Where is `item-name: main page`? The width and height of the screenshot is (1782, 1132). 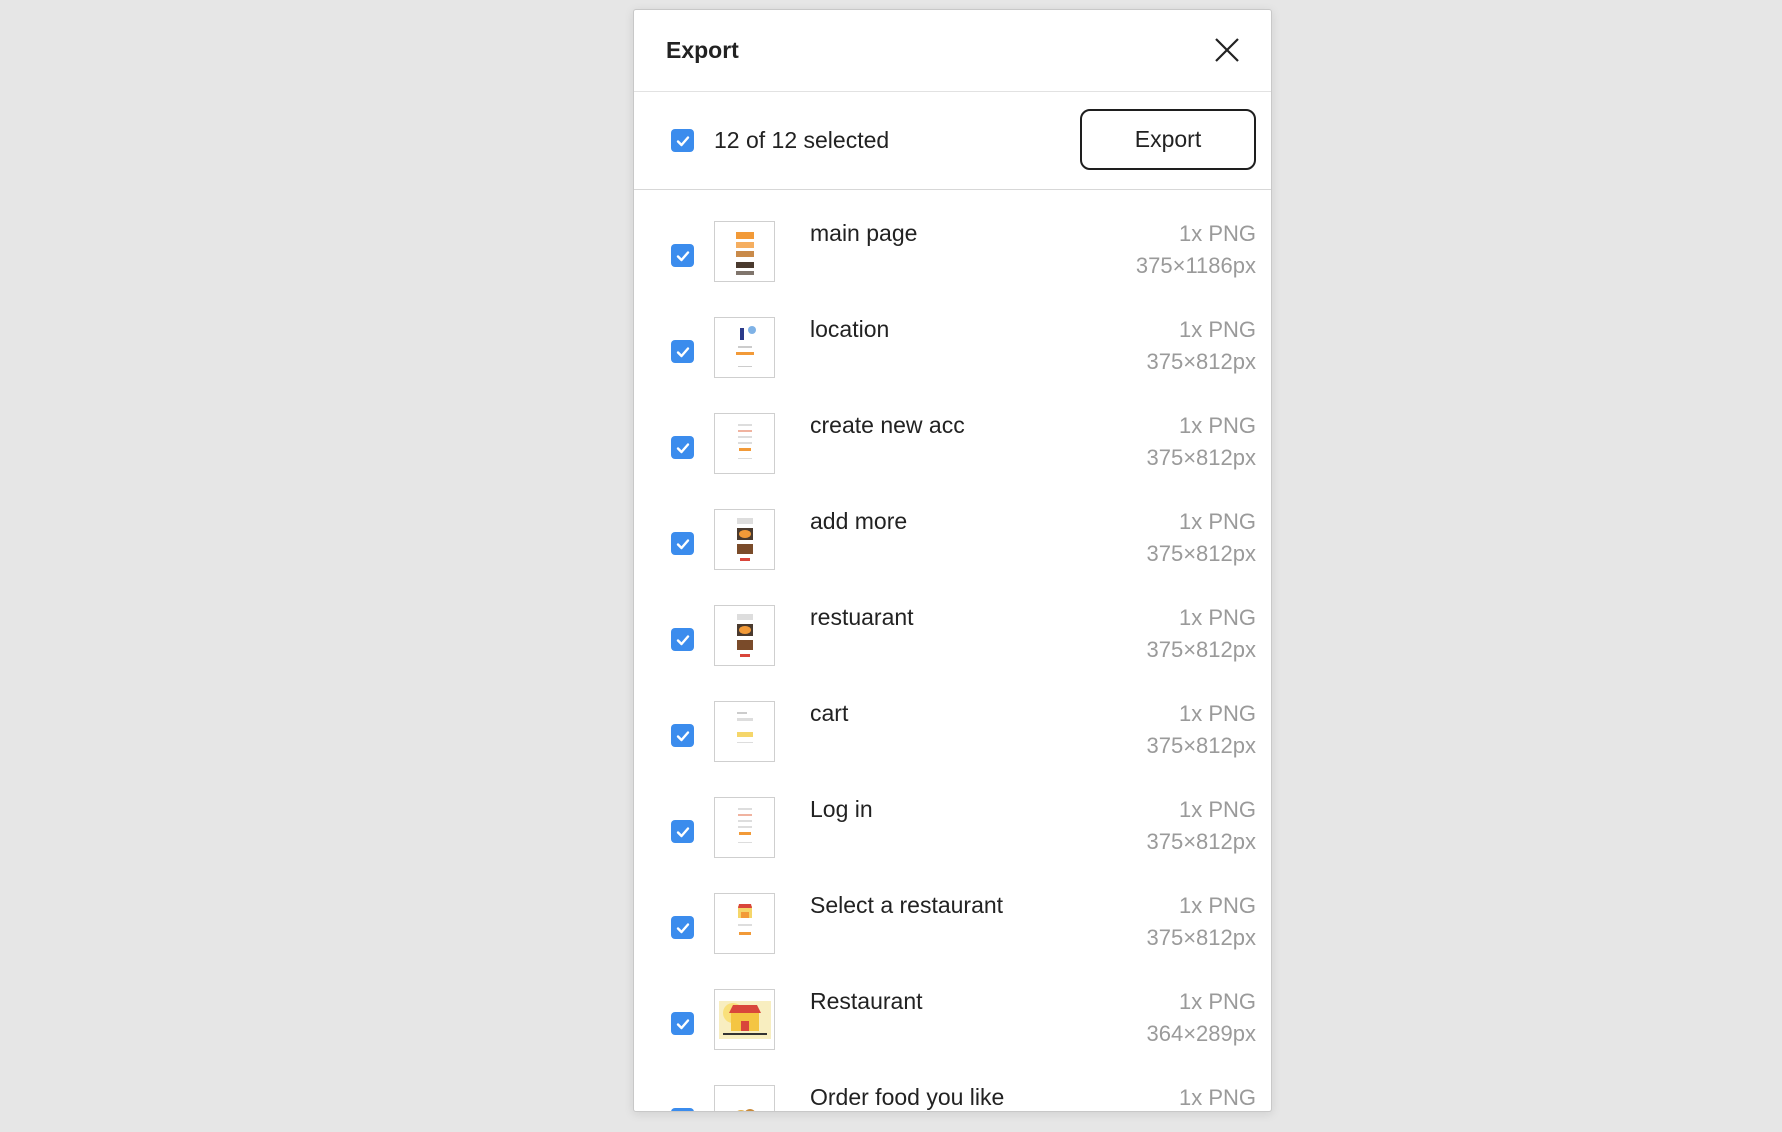 item-name: main page is located at coordinates (864, 233).